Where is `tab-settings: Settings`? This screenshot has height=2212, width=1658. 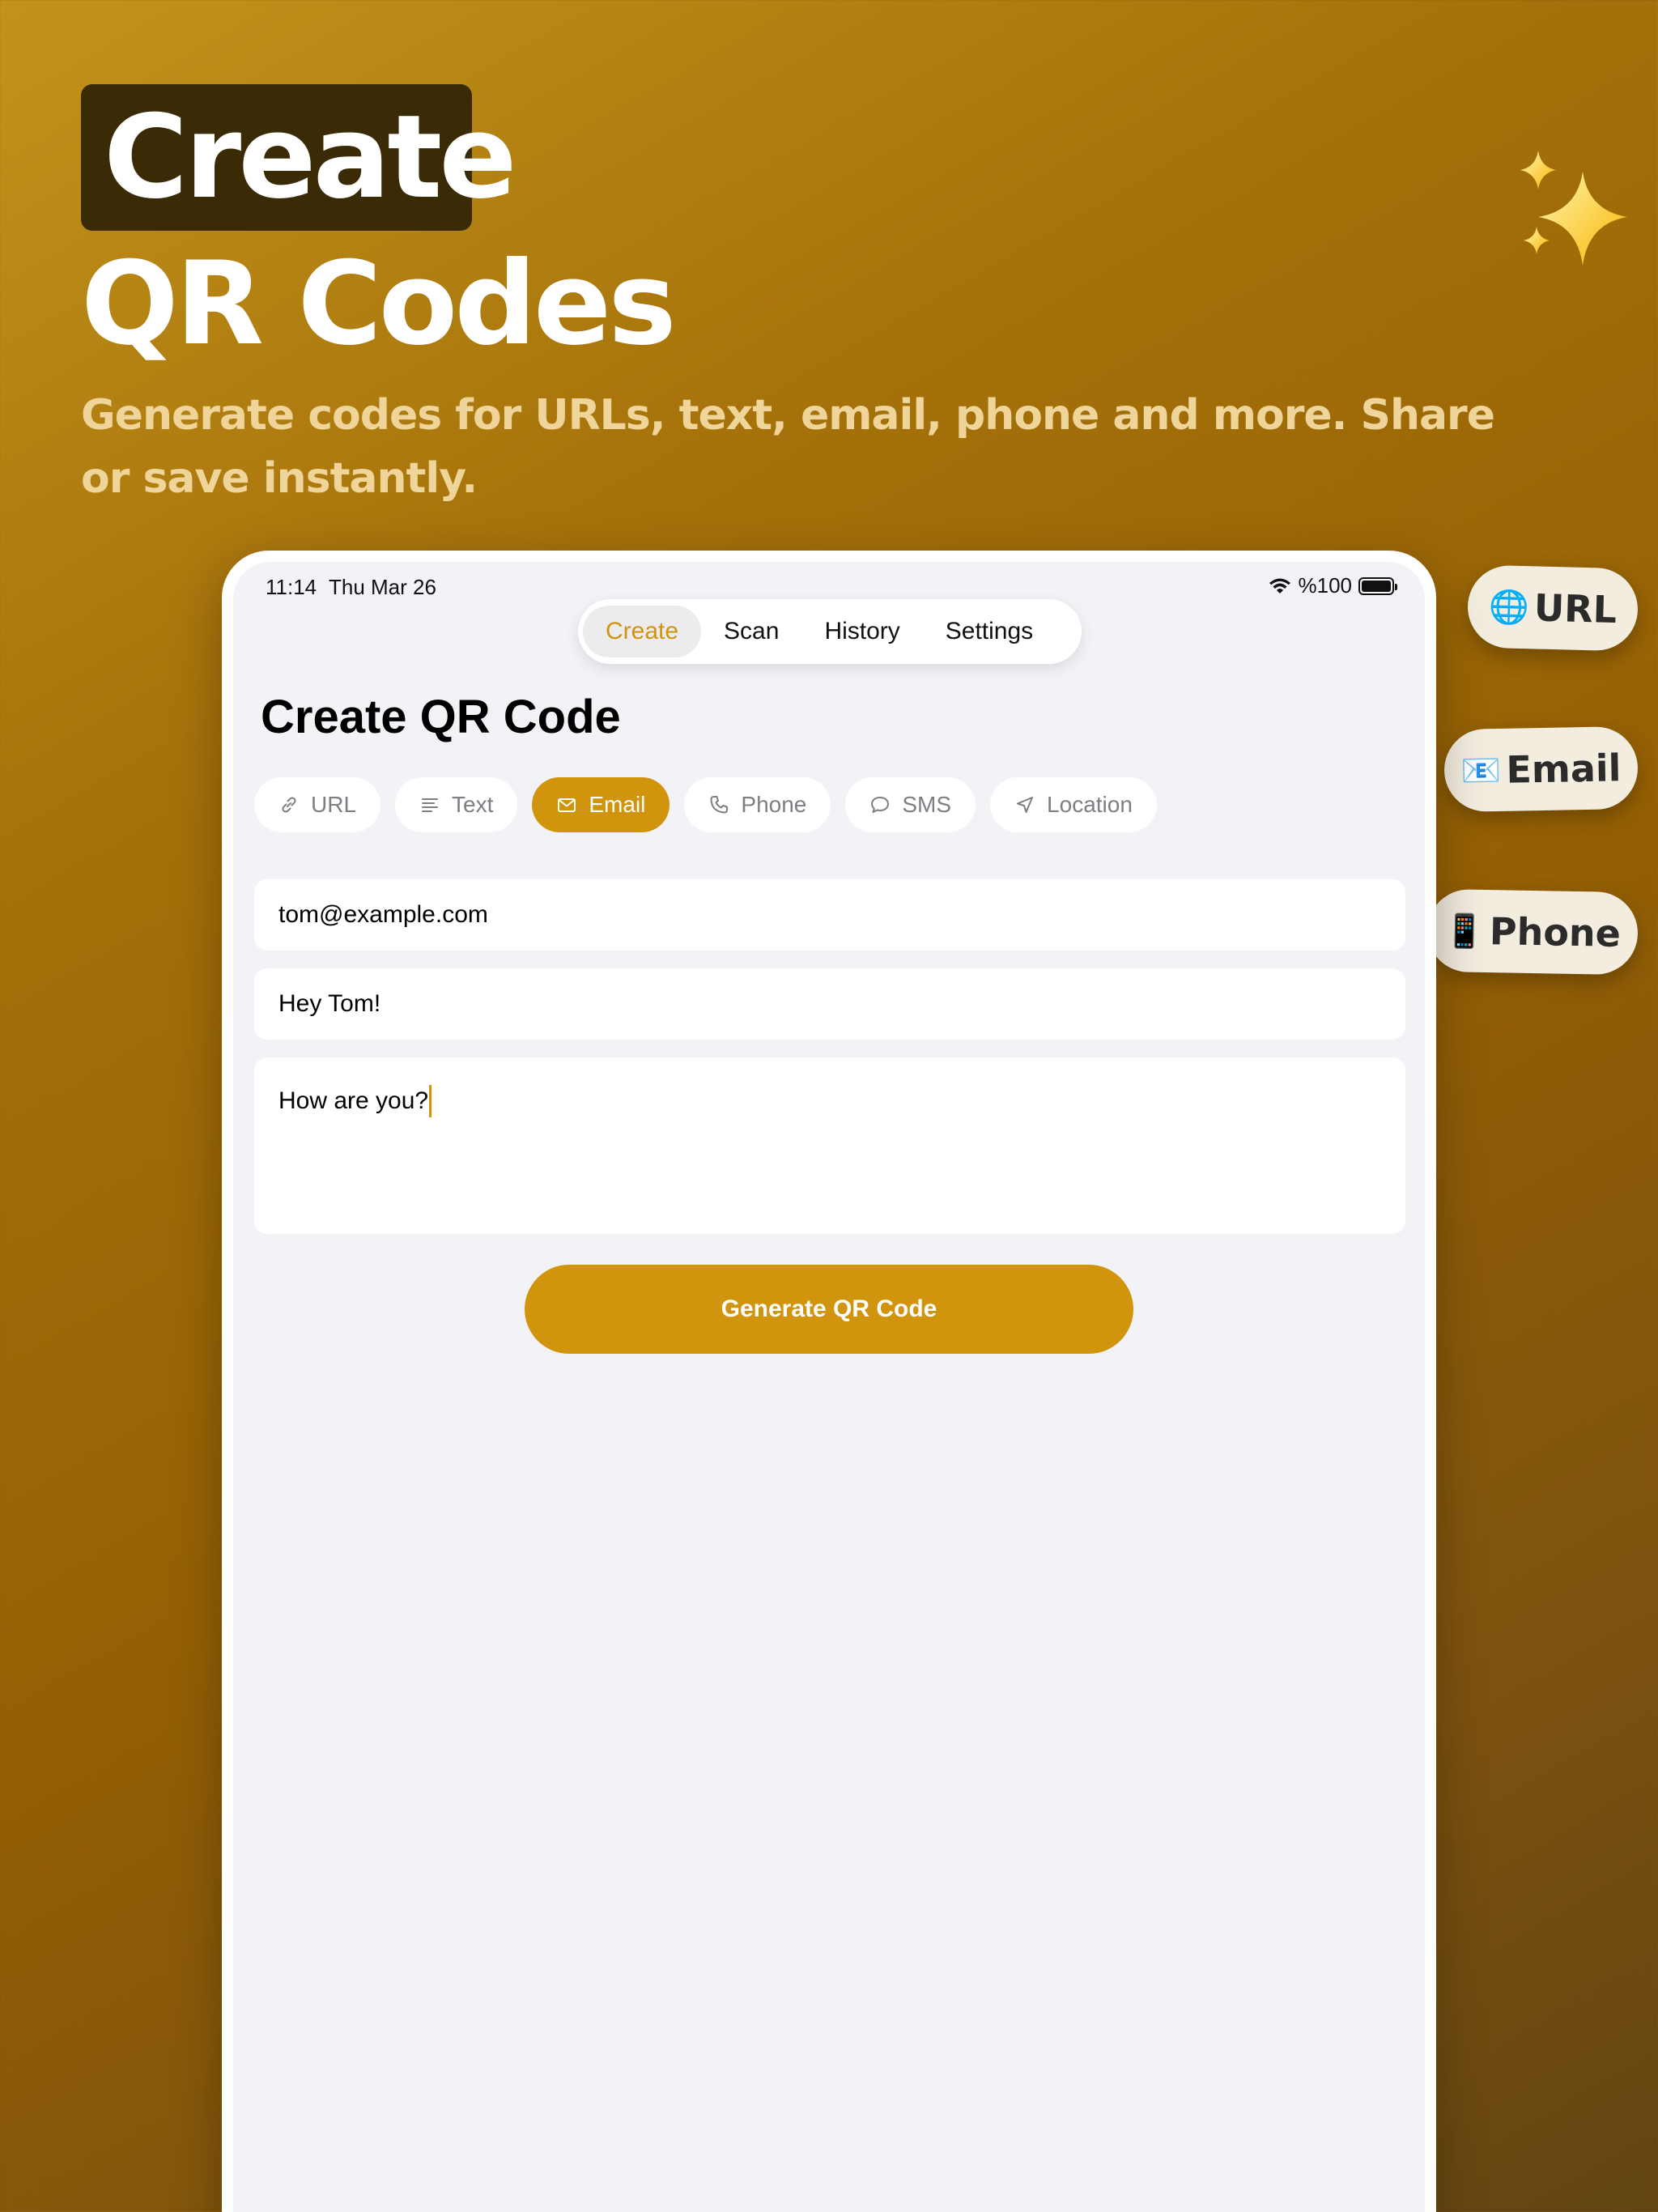
tab-settings: Settings is located at coordinates (989, 632).